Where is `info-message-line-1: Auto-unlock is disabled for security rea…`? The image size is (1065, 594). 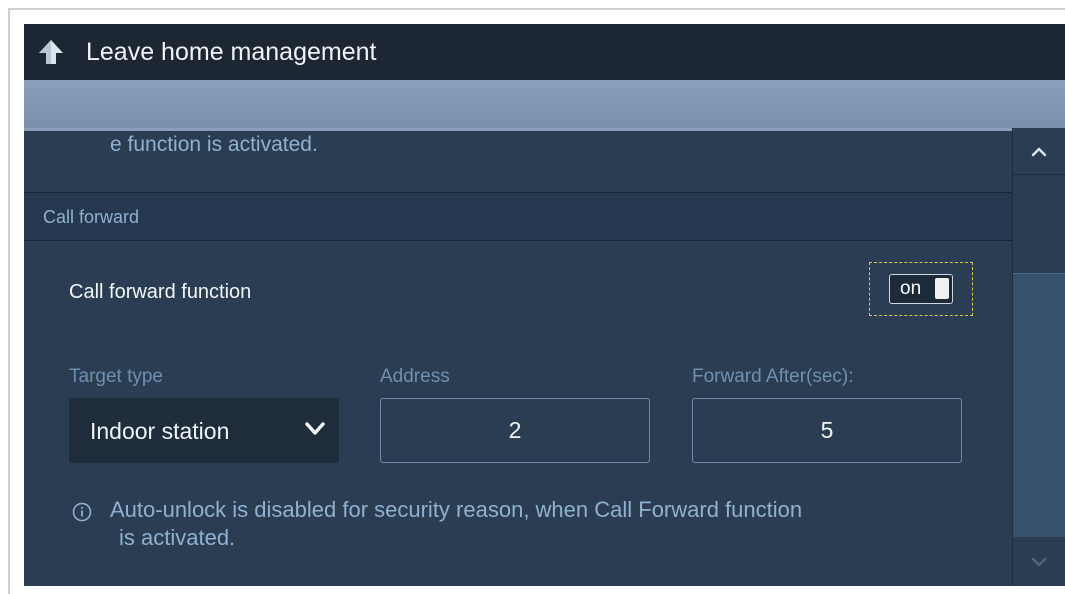 info-message-line-1: Auto-unlock is disabled for security rea… is located at coordinates (456, 509).